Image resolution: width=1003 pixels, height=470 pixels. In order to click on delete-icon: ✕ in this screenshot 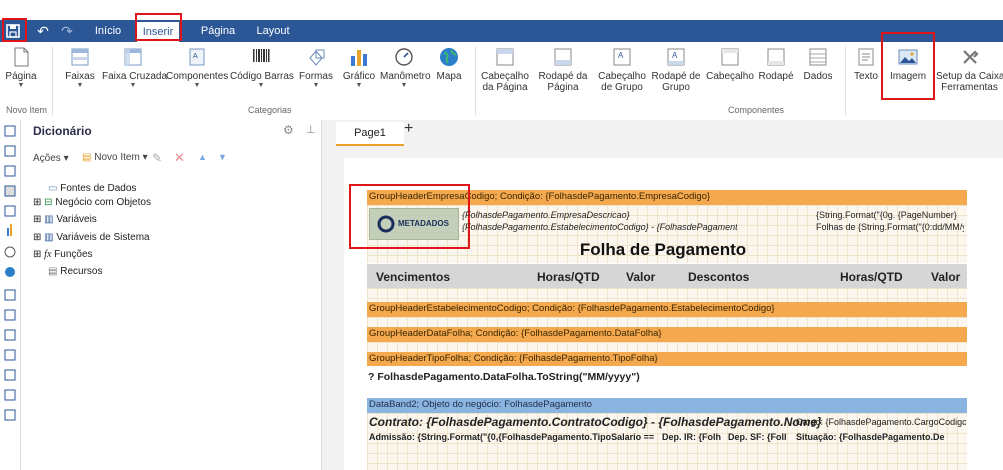, I will do `click(179, 158)`.